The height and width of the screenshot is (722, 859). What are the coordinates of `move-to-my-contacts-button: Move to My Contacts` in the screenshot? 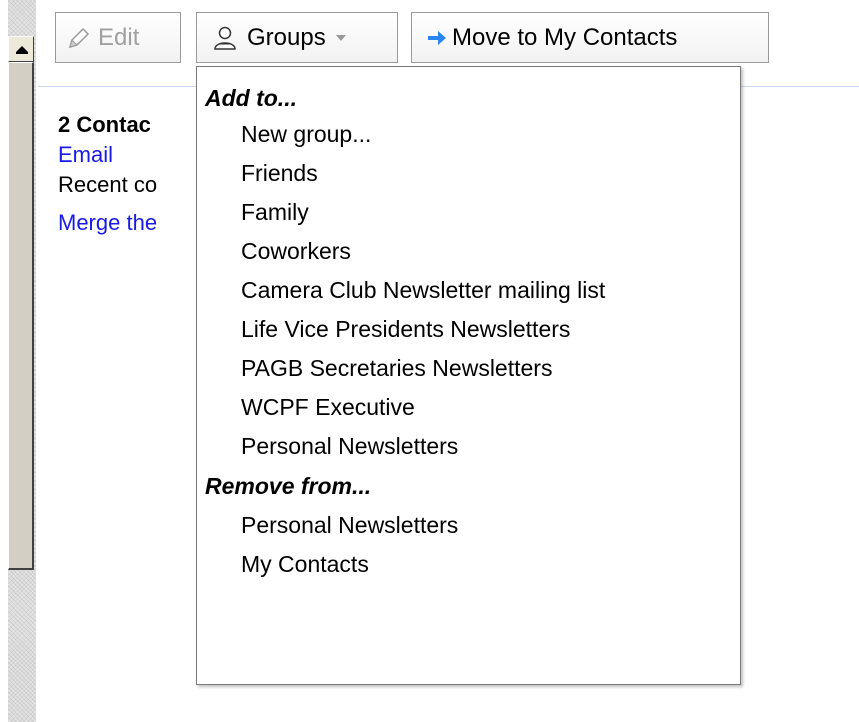 It's located at (590, 37).